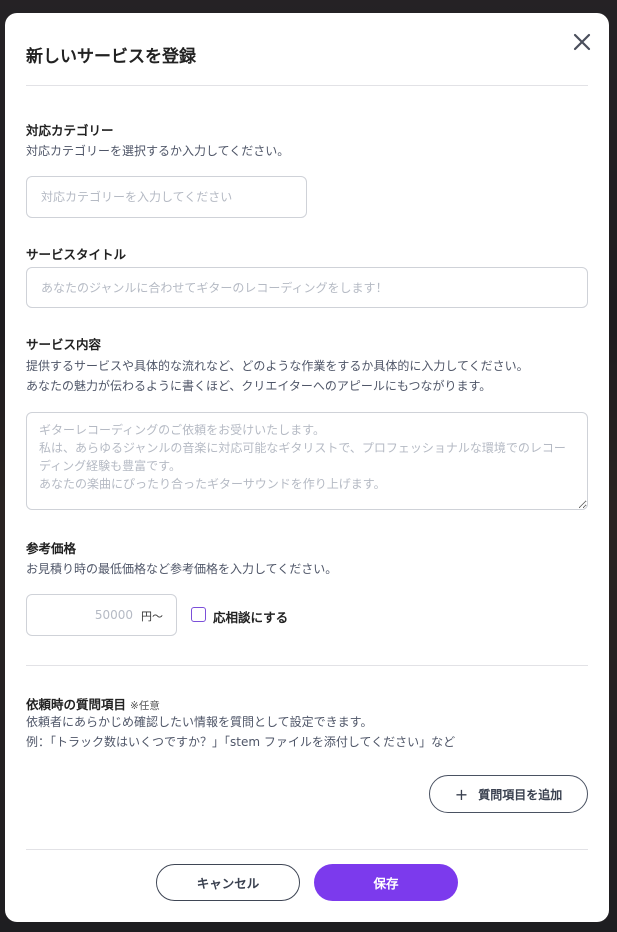  Describe the element at coordinates (250, 616) in the screenshot. I see `negotiable-label: 応相談にする` at that location.